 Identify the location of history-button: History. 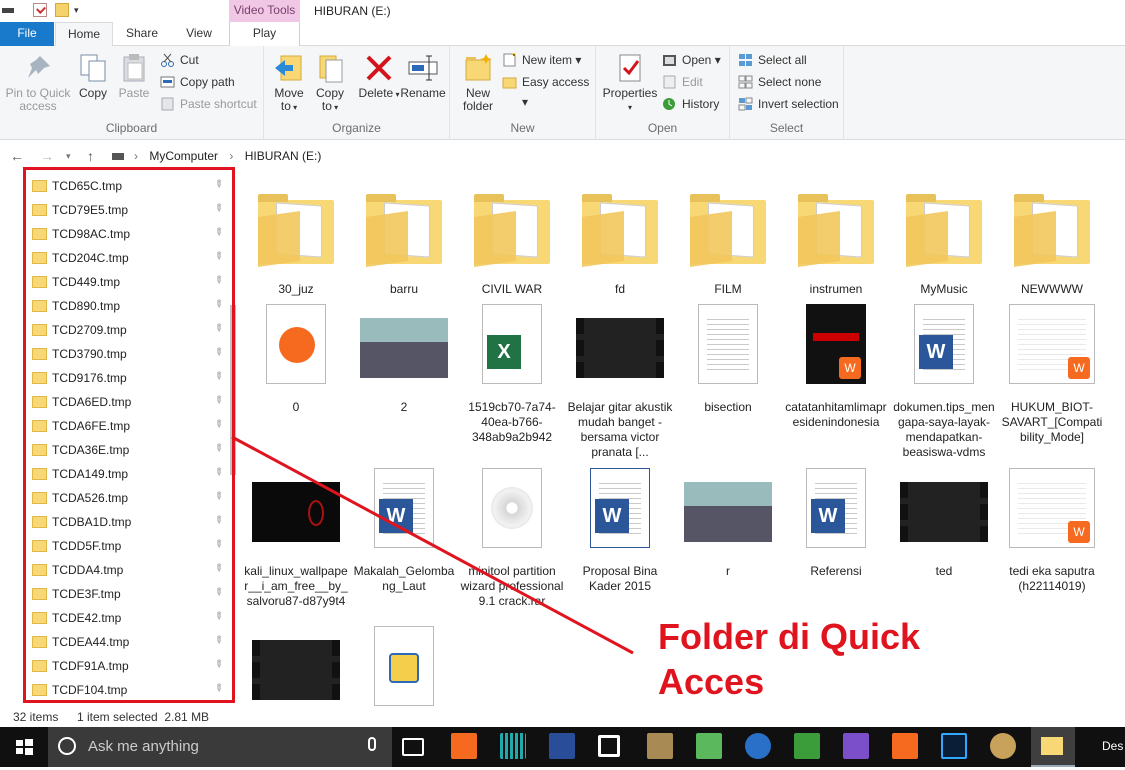
(690, 104).